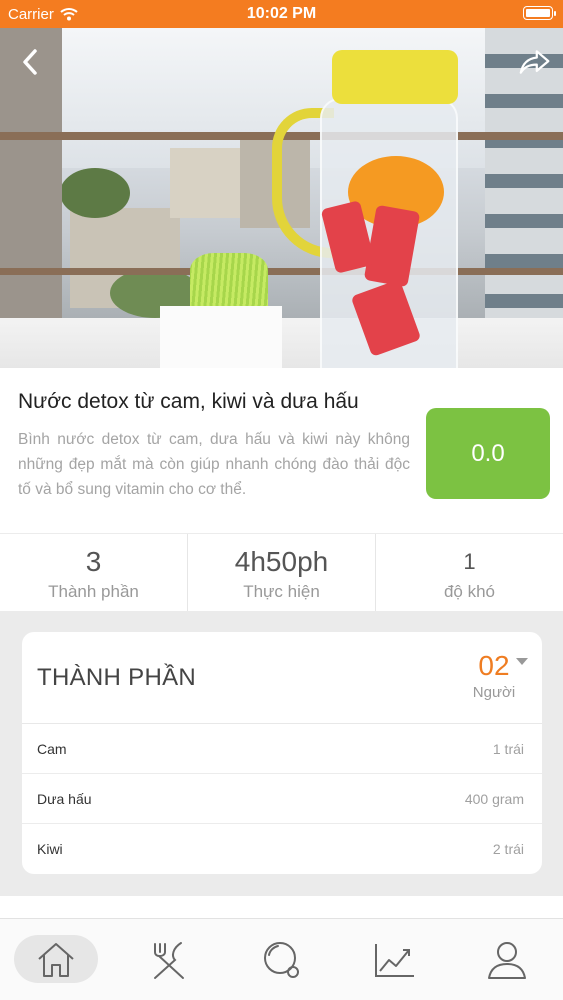 Image resolution: width=563 pixels, height=1000 pixels. I want to click on caret-down-icon, so click(522, 661).